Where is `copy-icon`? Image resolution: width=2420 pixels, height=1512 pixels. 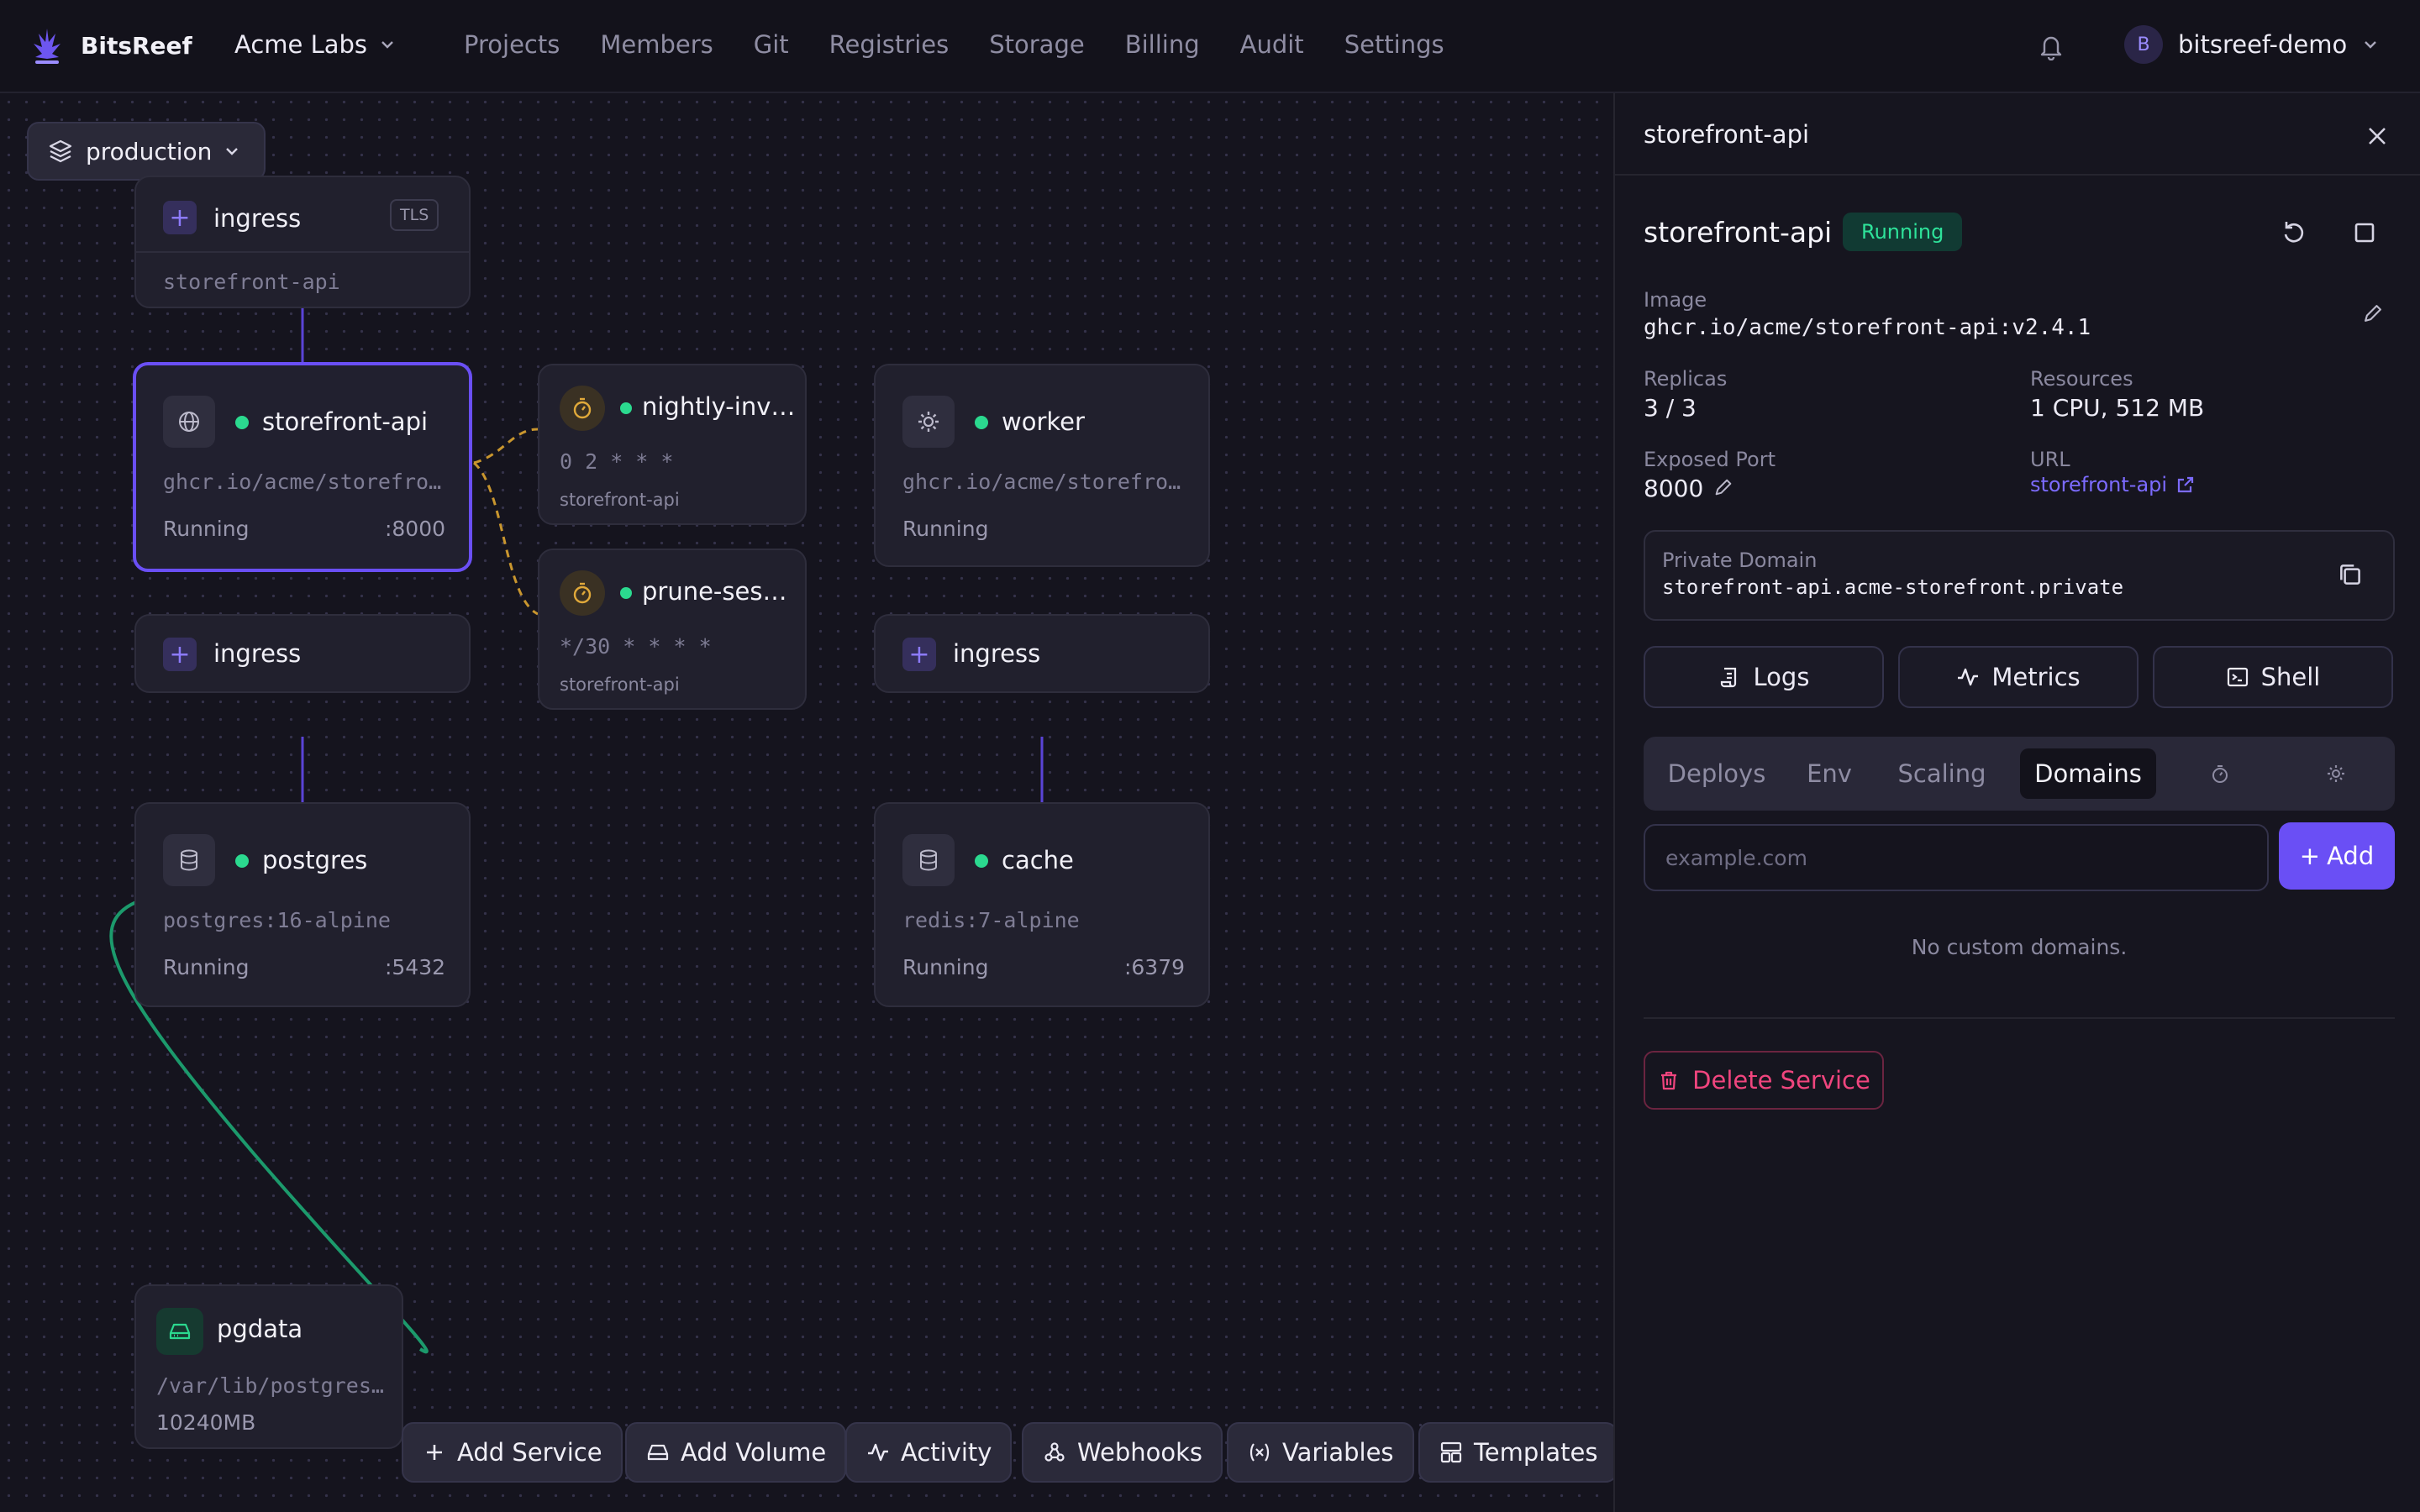 copy-icon is located at coordinates (2350, 574).